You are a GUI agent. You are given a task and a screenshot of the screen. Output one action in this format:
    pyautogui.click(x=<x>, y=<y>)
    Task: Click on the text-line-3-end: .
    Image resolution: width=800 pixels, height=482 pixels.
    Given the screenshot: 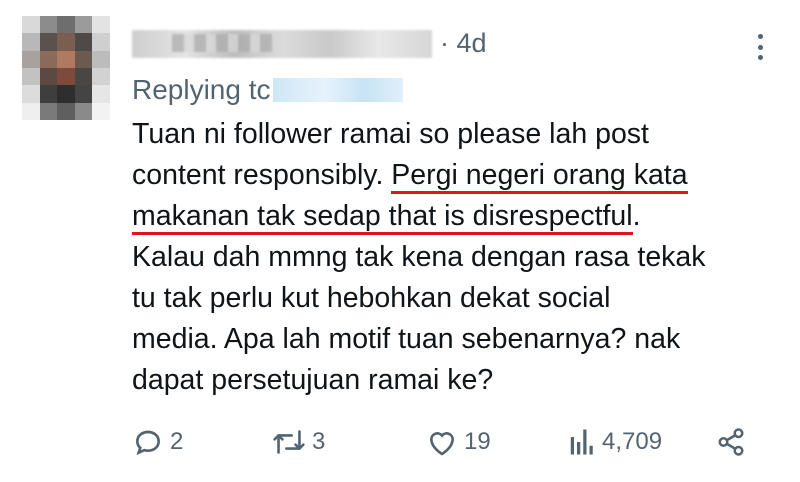 What is the action you would take?
    pyautogui.click(x=636, y=216)
    